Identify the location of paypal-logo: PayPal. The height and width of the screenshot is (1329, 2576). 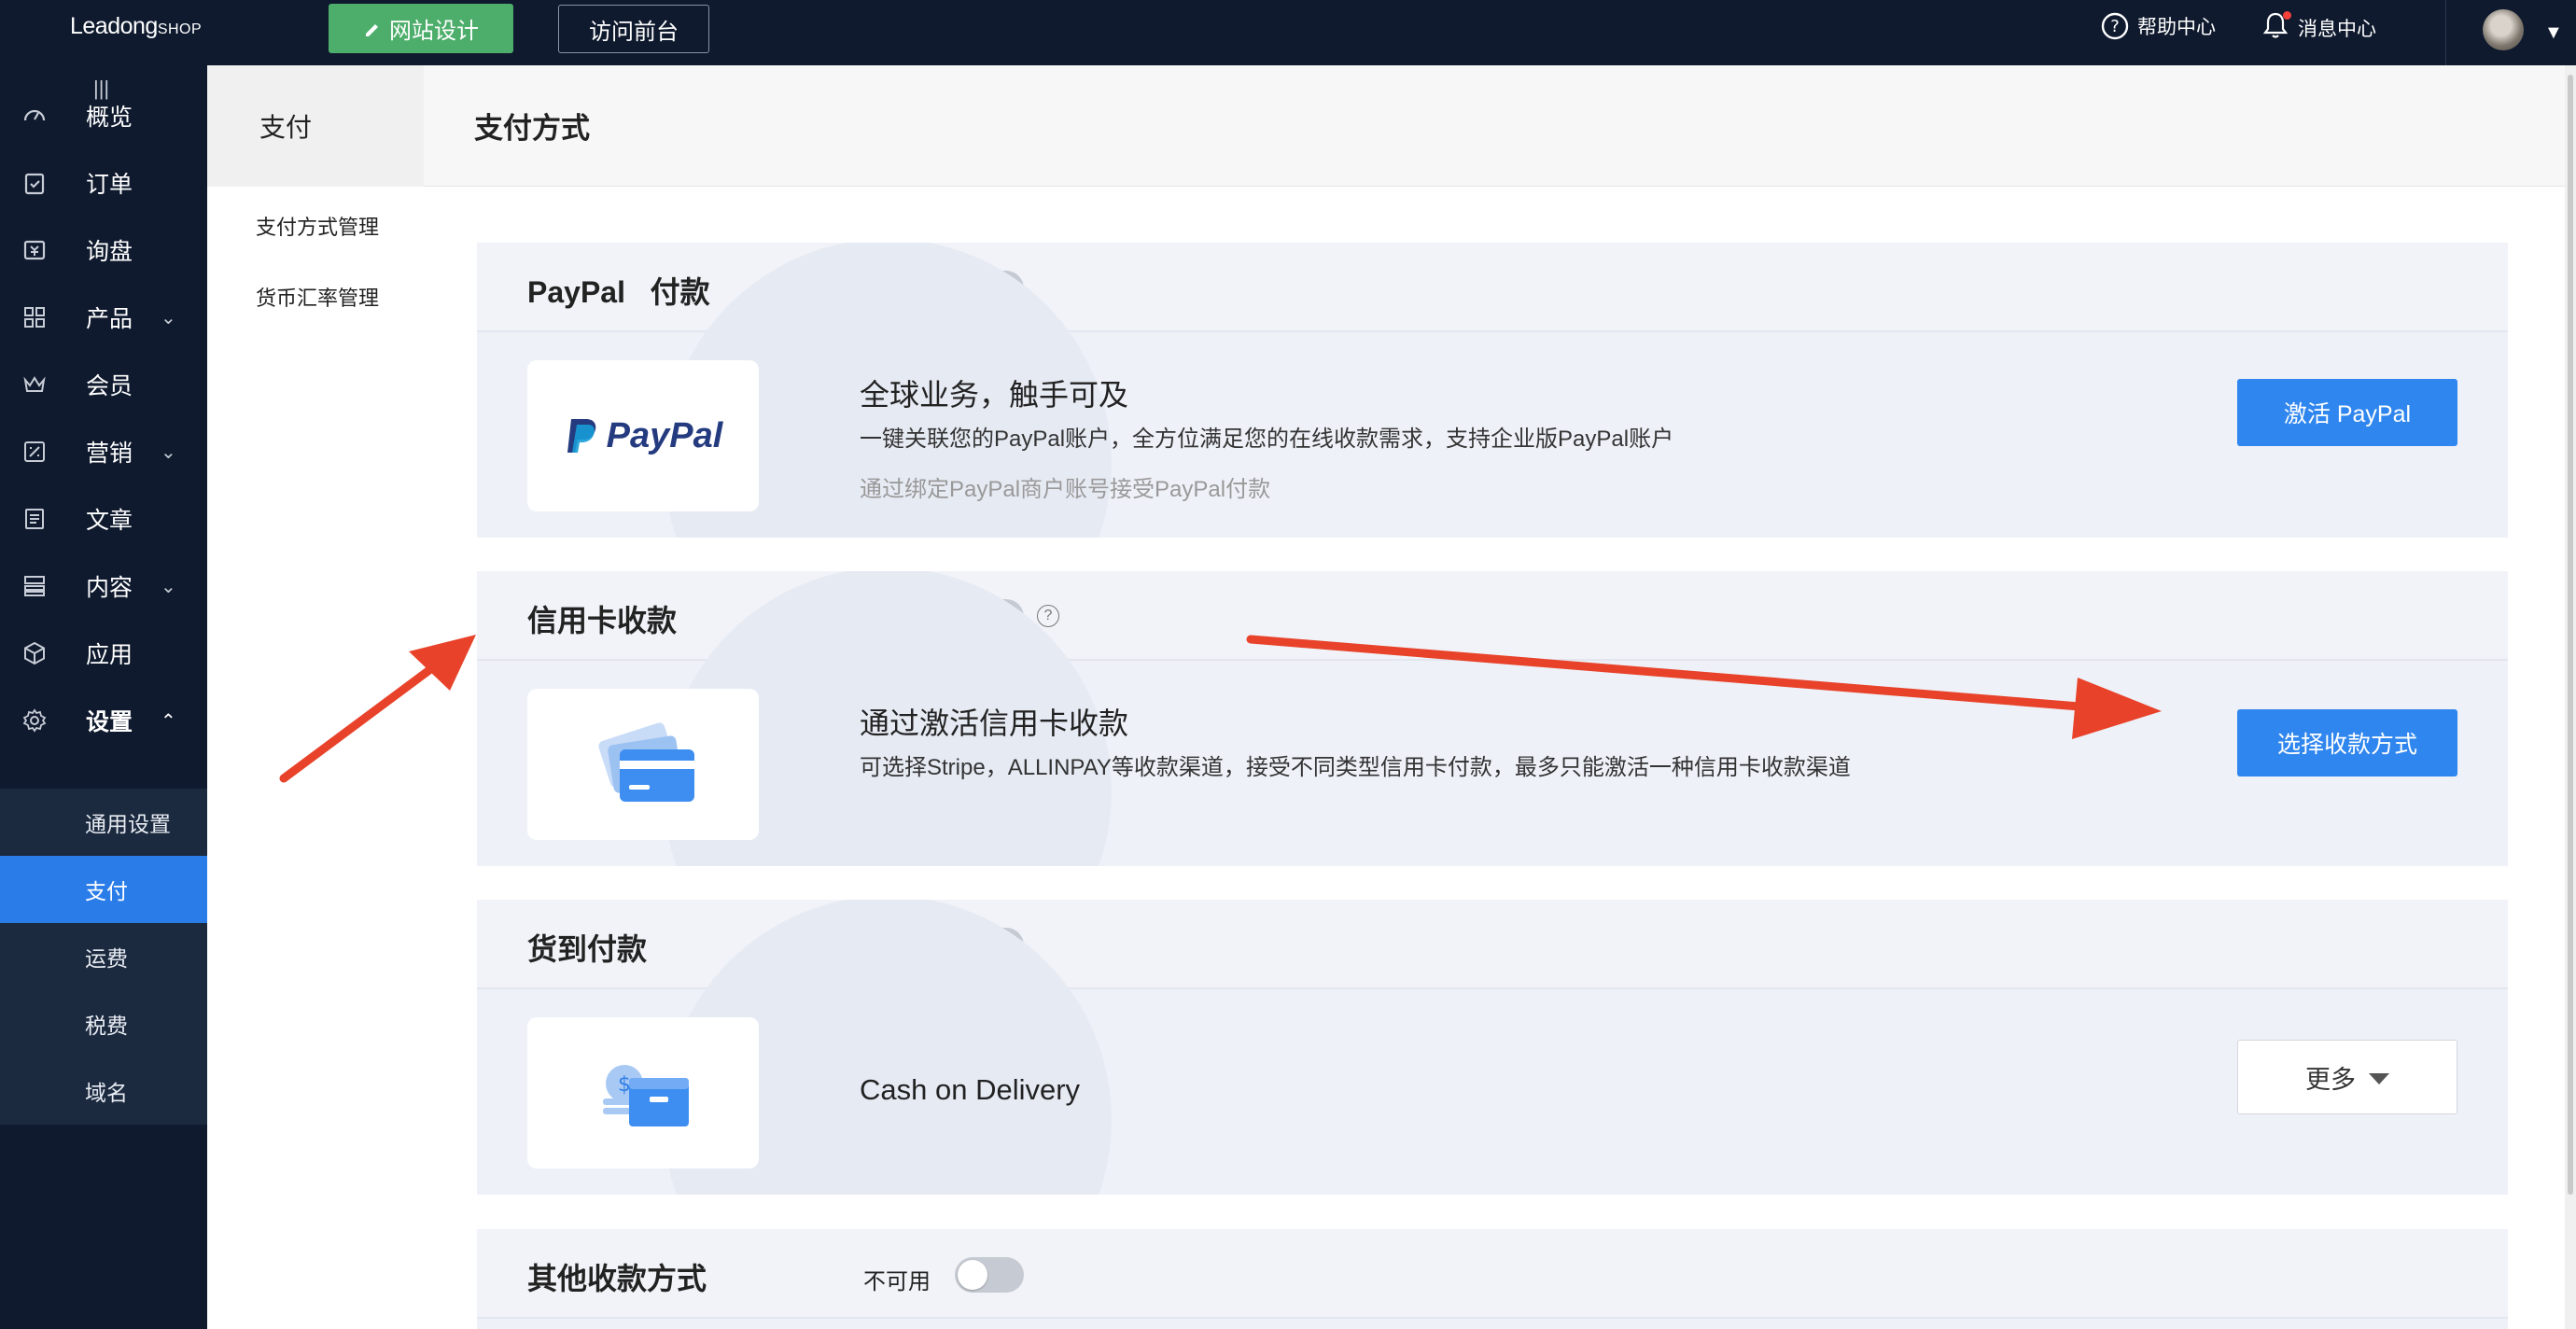
(643, 436).